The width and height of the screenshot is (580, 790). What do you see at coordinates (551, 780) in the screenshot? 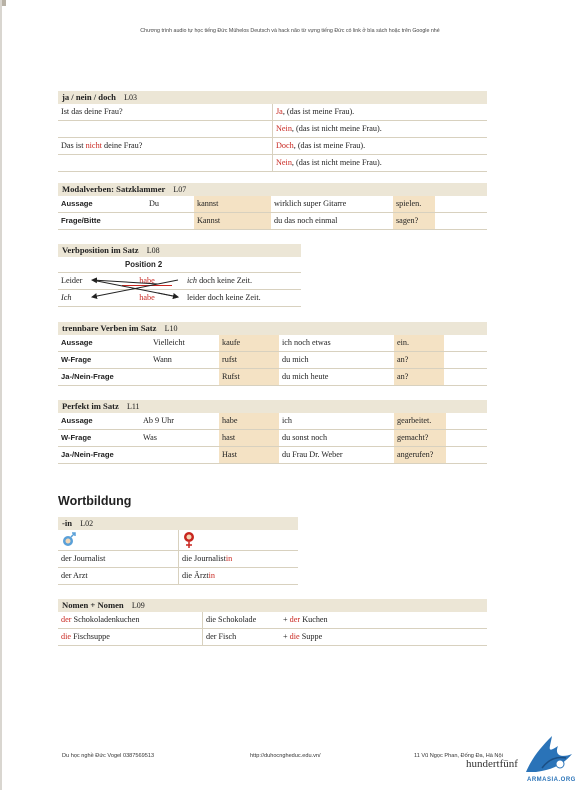
I see `watermark: ARMASIA.ORG` at bounding box center [551, 780].